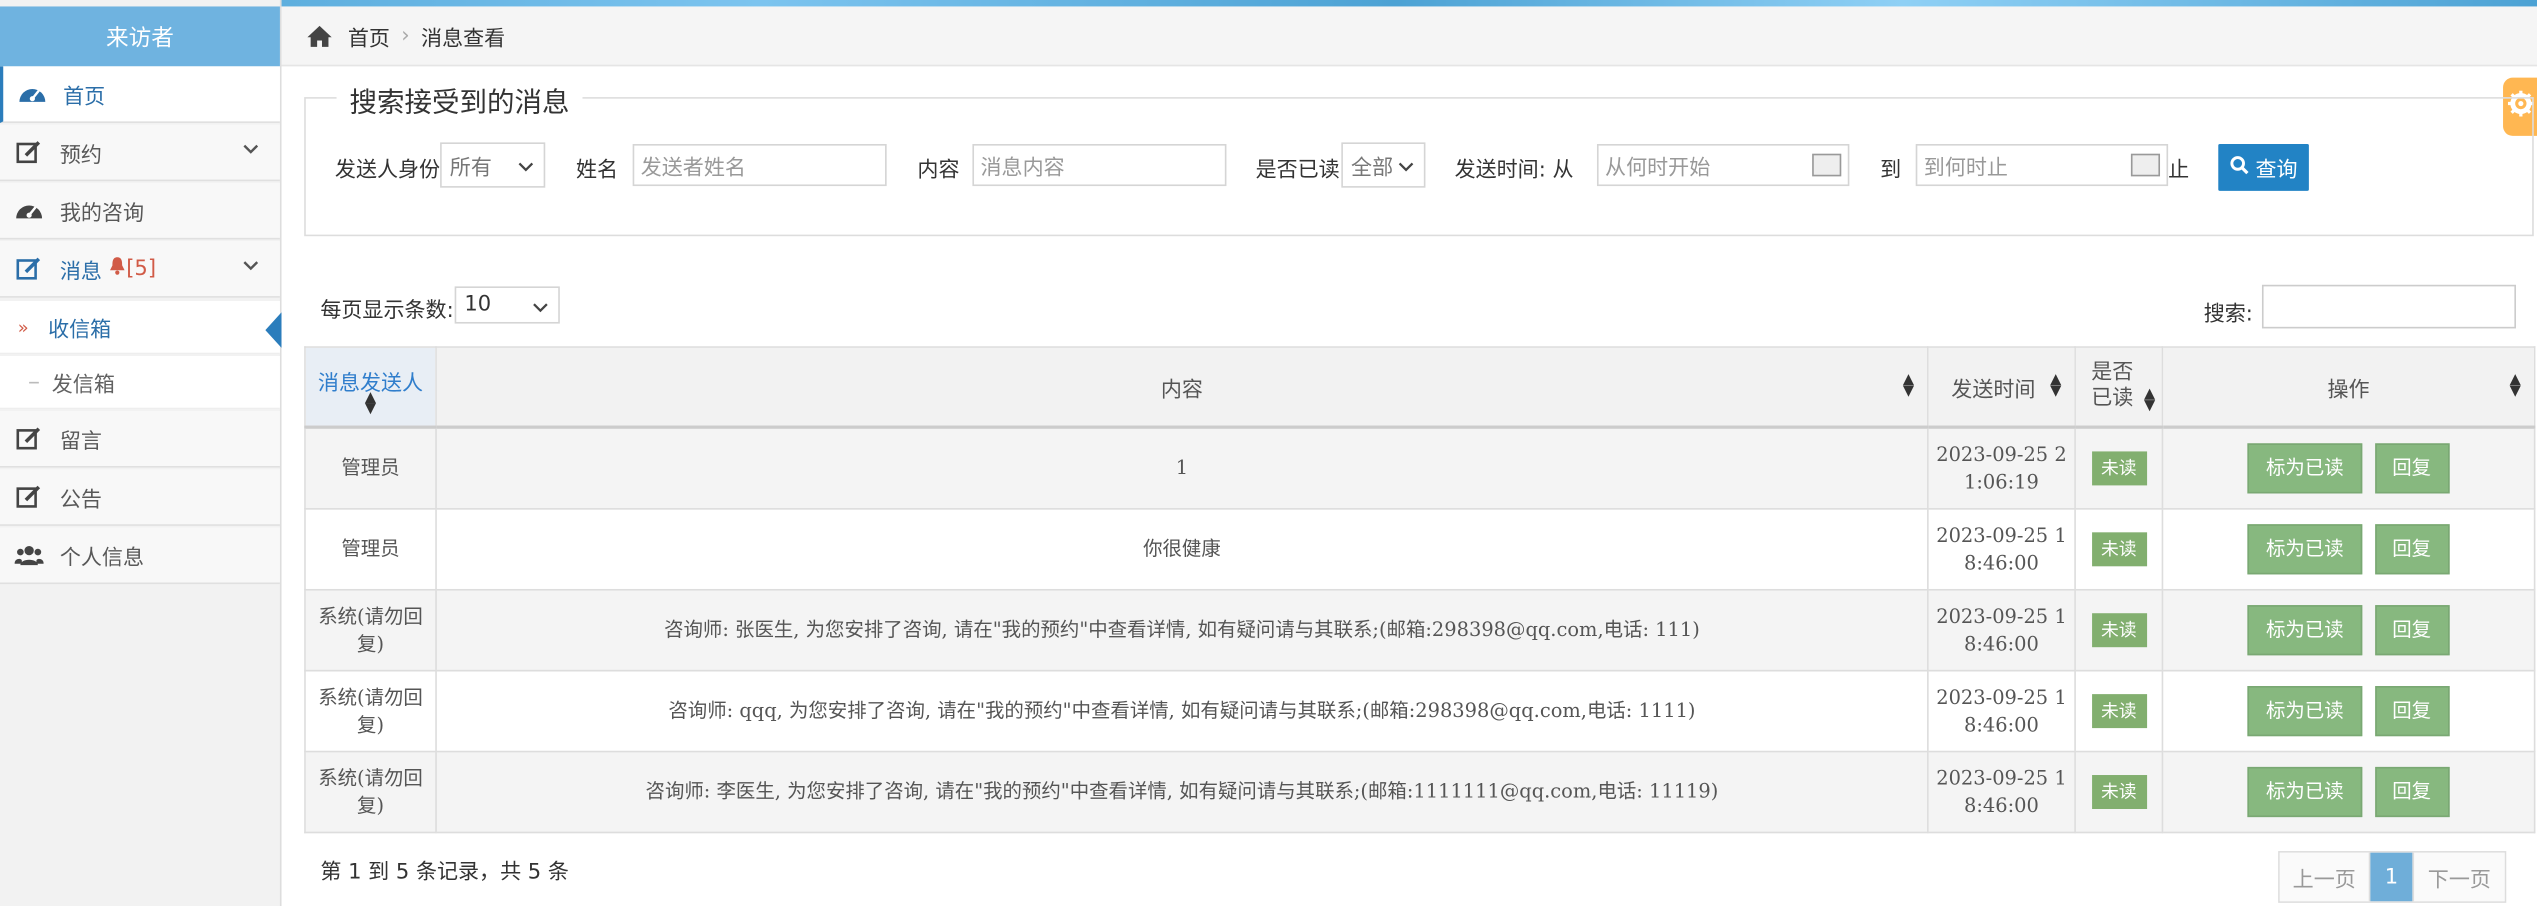  What do you see at coordinates (1723, 165) in the screenshot?
I see `time-from-input: 从何时开始` at bounding box center [1723, 165].